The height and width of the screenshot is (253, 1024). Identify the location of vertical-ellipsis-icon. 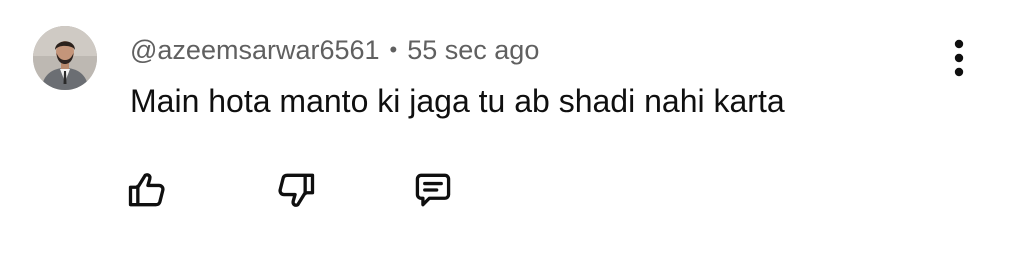
(959, 58).